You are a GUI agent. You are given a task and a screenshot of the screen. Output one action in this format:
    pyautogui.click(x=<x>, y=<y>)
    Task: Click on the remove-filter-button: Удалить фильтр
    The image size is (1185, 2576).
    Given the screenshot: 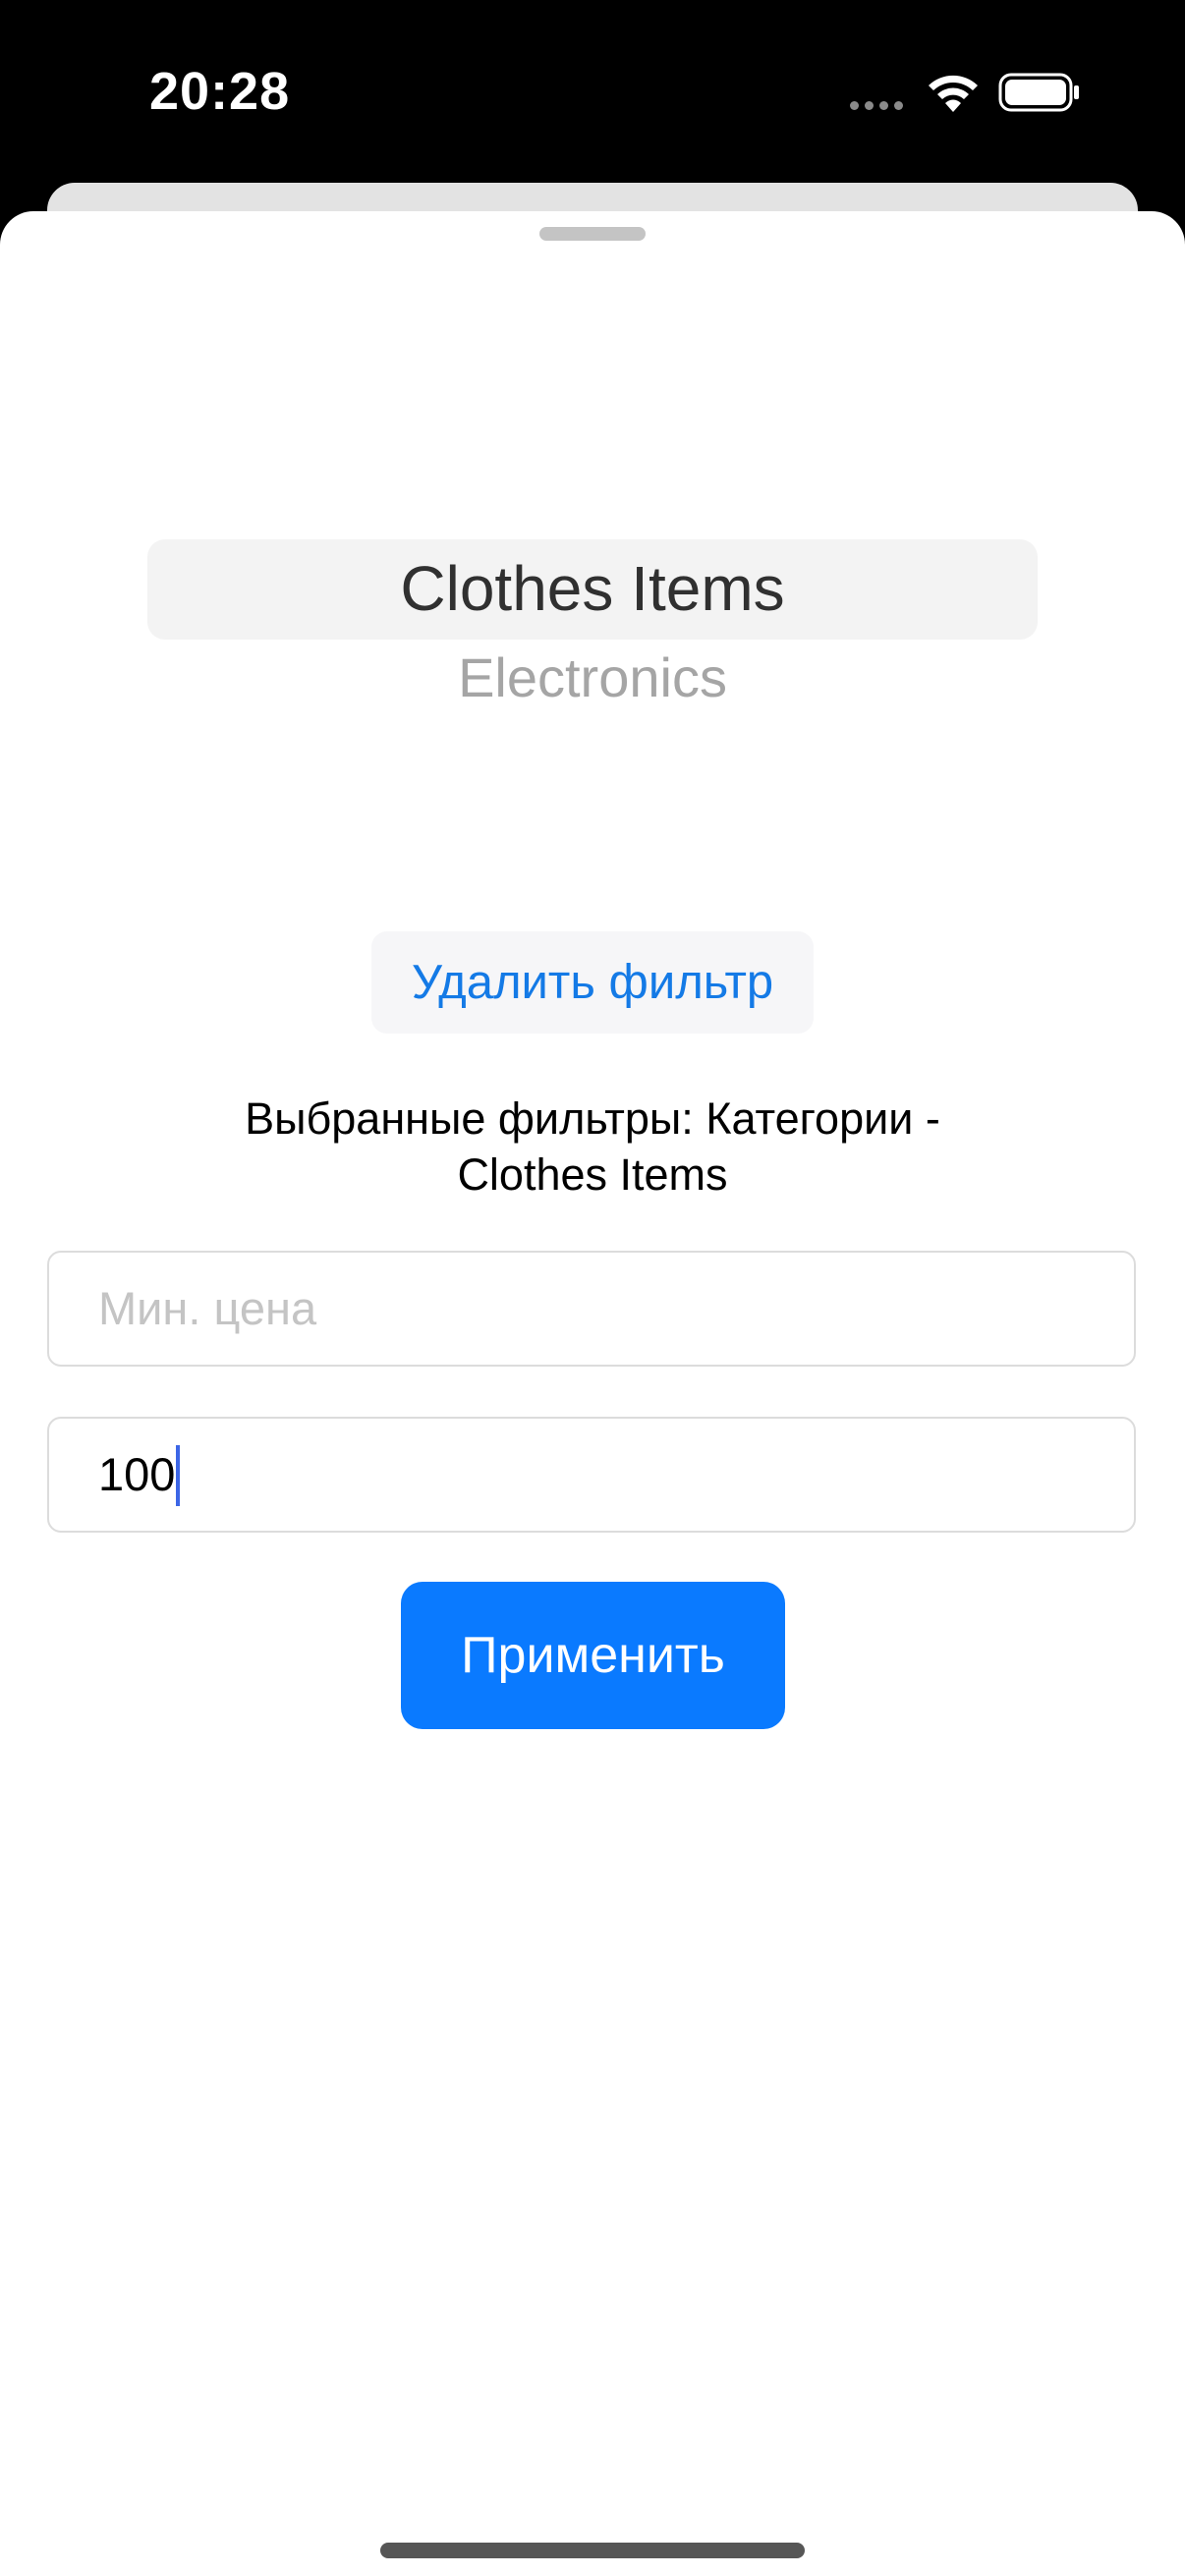 What is the action you would take?
    pyautogui.click(x=592, y=982)
    